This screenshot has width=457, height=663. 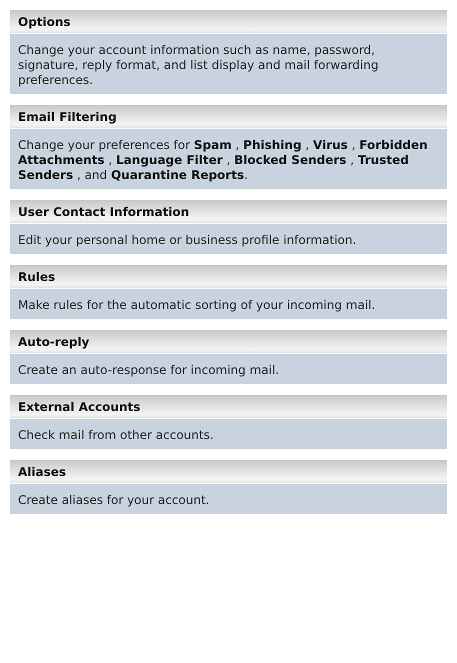 What do you see at coordinates (228, 239) in the screenshot?
I see `section-description: Edit your personal home or business profile information.` at bounding box center [228, 239].